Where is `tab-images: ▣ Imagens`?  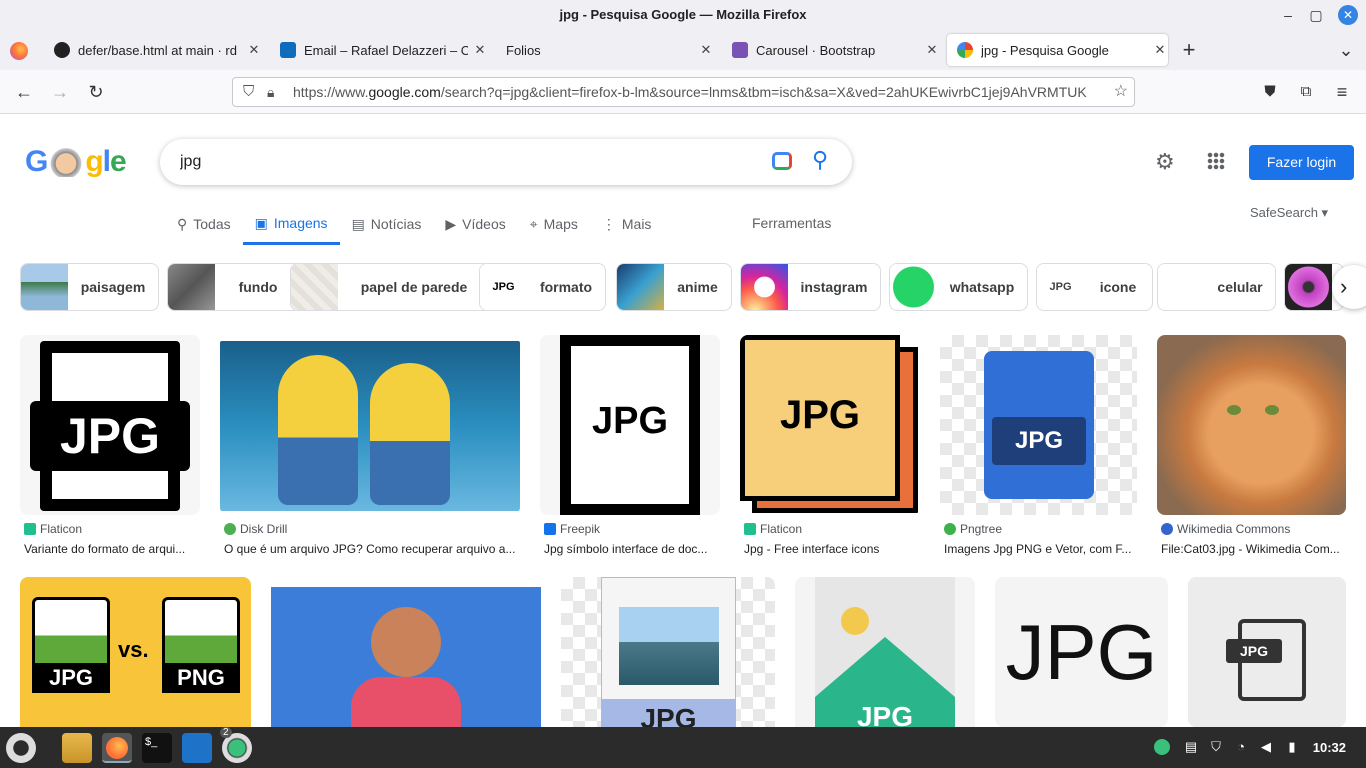
tab-images: ▣ Imagens is located at coordinates (291, 224).